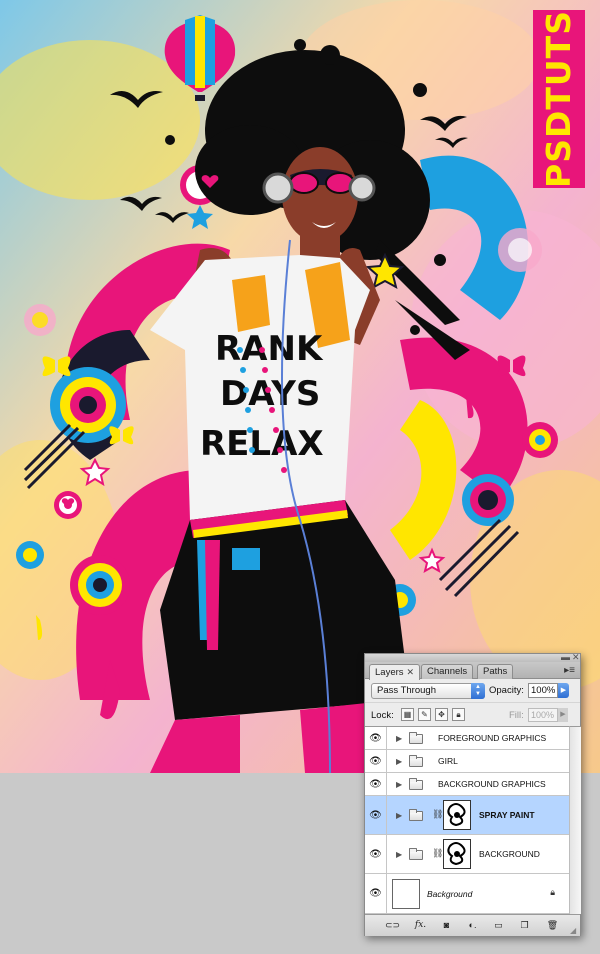 The image size is (600, 954). What do you see at coordinates (524, 925) in the screenshot?
I see `new-layer-icon: ❐` at bounding box center [524, 925].